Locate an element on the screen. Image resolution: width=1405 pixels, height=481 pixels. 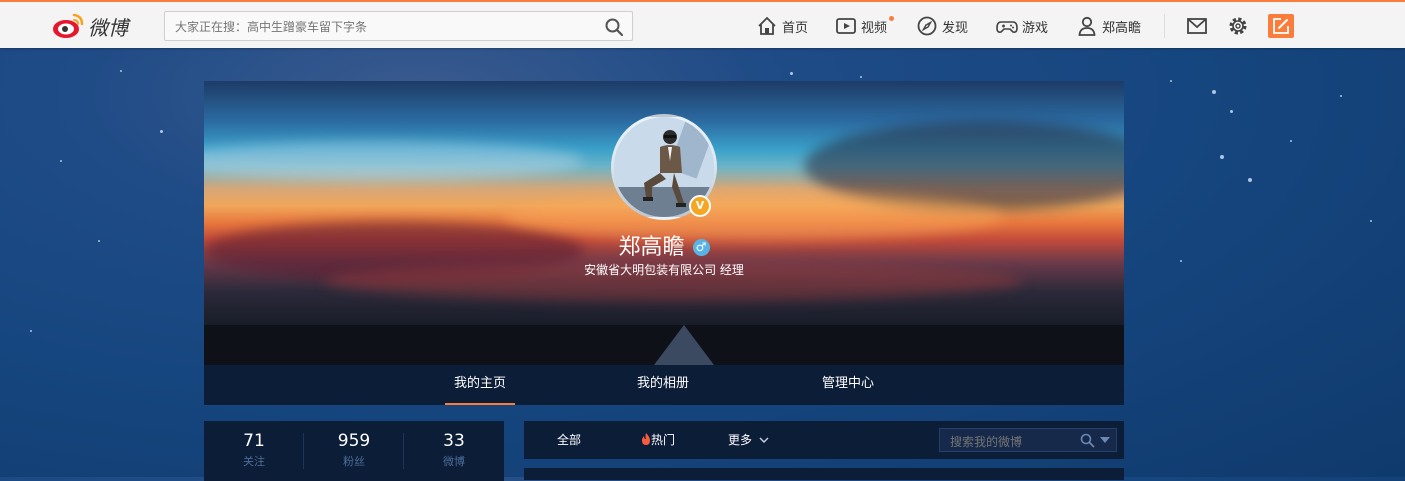
followers-label: 粉丝 is located at coordinates (354, 461).